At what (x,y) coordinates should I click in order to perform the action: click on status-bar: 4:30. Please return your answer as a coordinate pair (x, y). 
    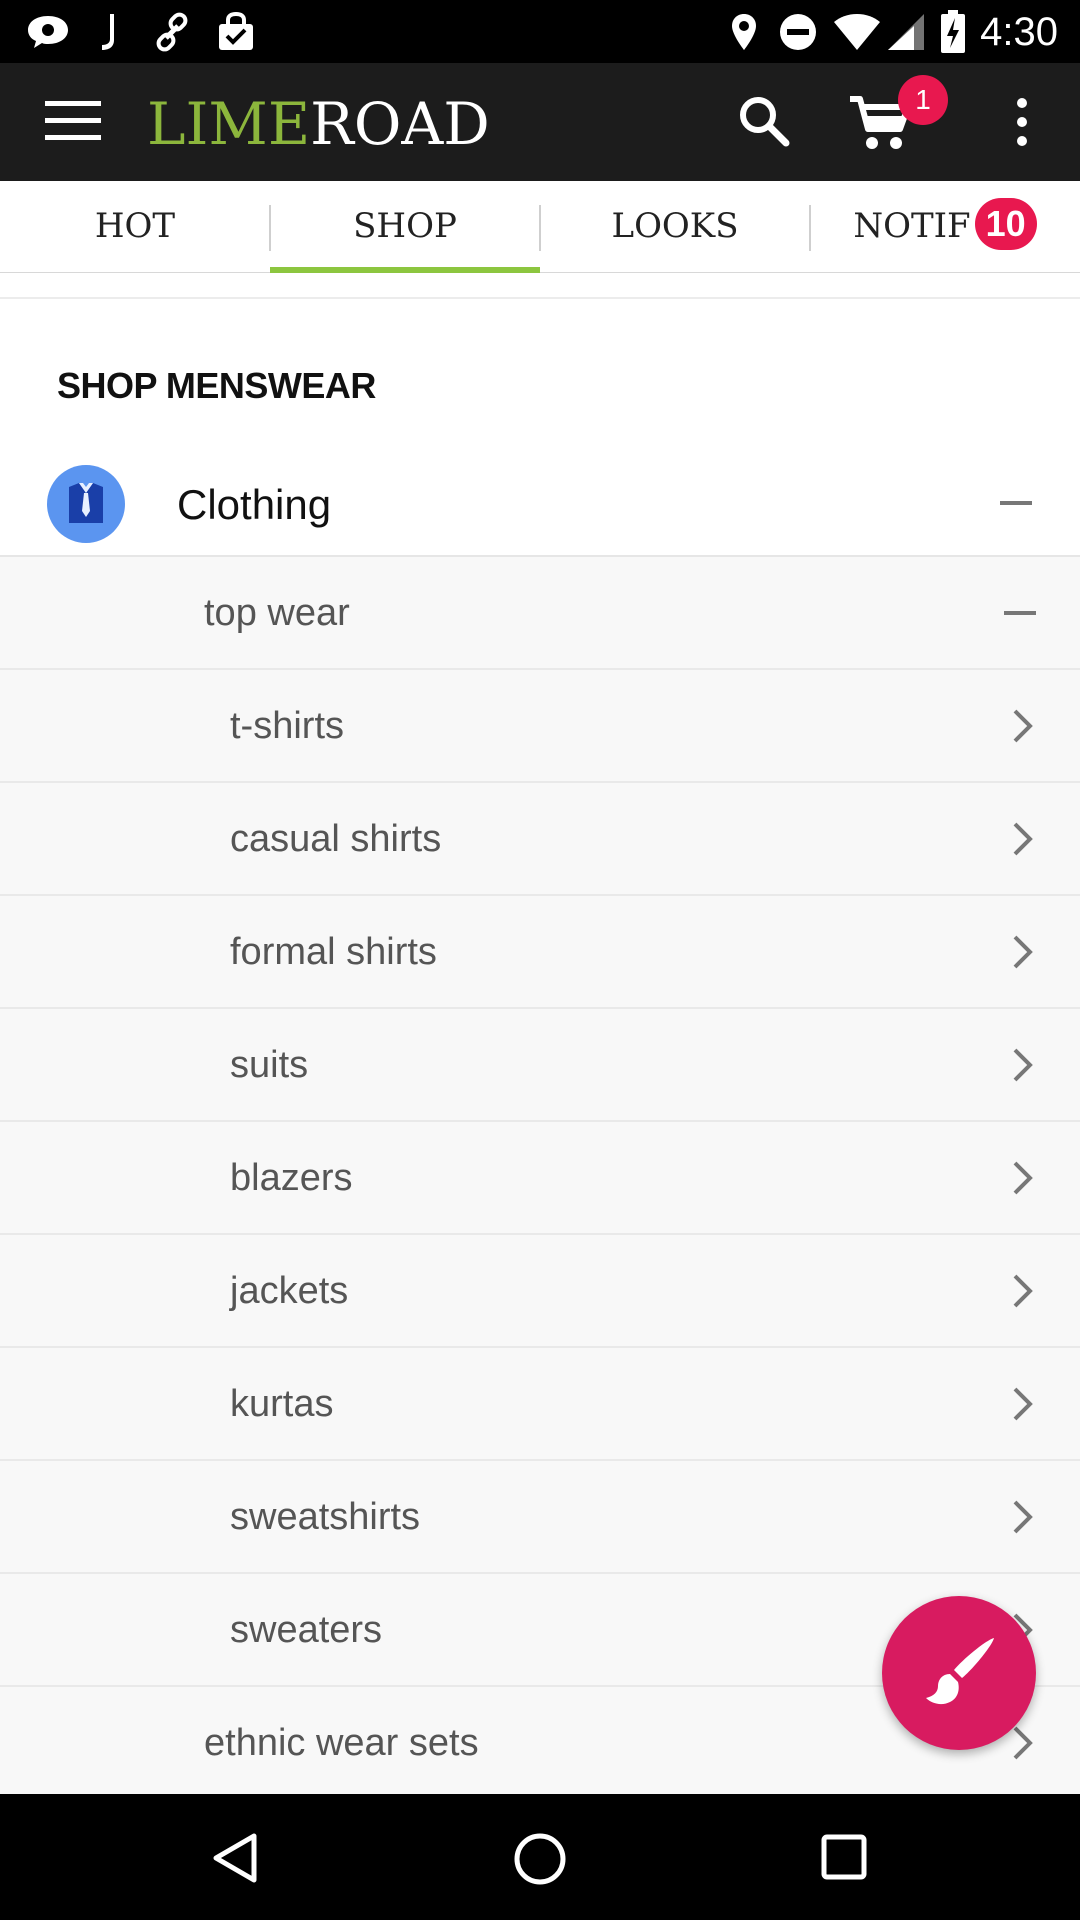
    Looking at the image, I should click on (540, 31).